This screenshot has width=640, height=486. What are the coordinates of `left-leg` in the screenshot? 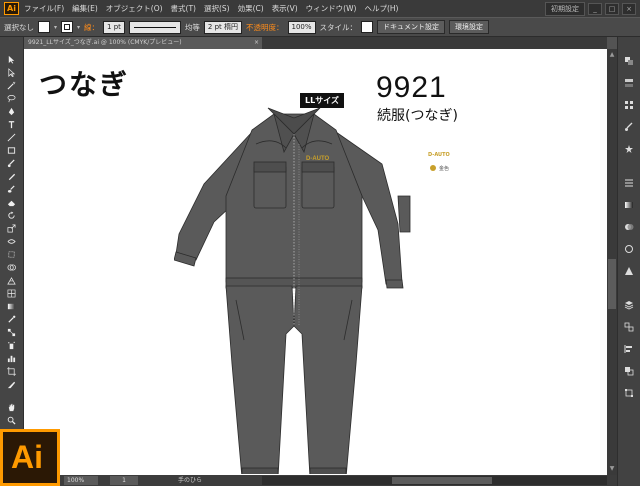 It's located at (260, 379).